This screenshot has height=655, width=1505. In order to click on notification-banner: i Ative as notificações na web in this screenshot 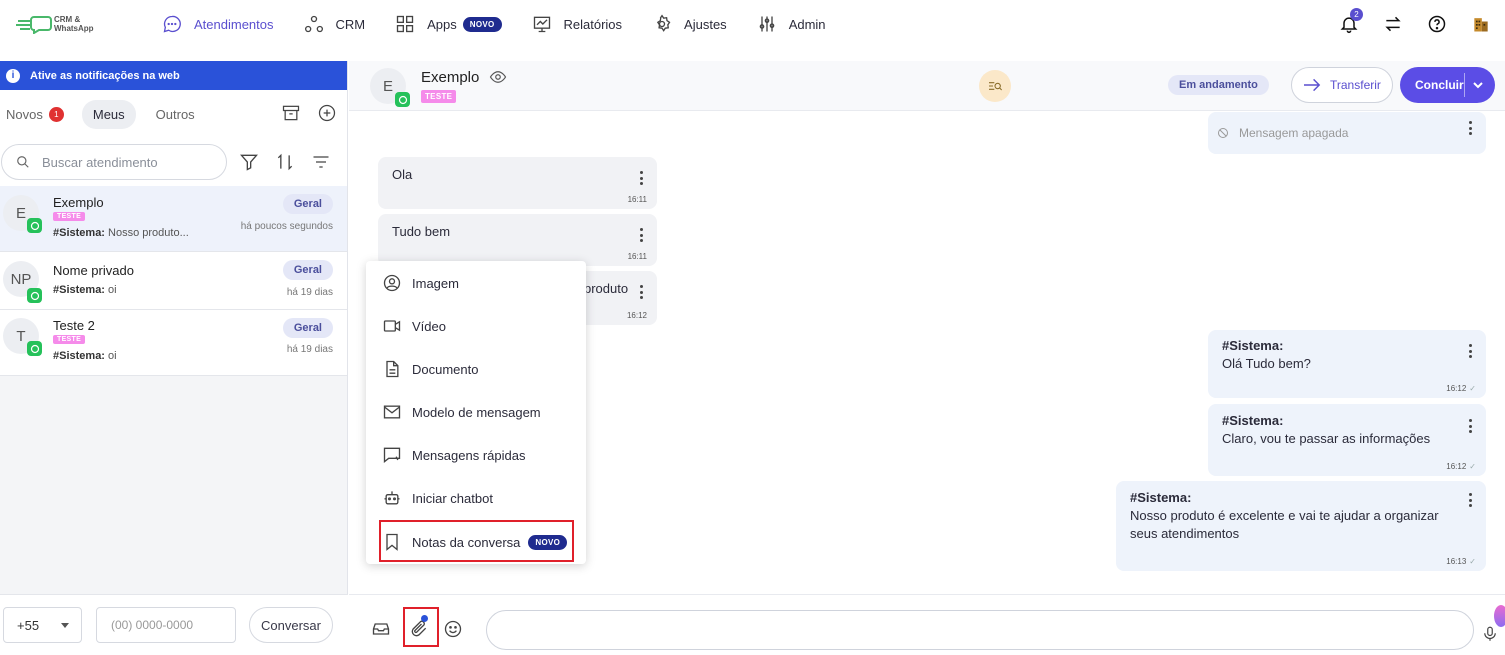, I will do `click(173, 75)`.